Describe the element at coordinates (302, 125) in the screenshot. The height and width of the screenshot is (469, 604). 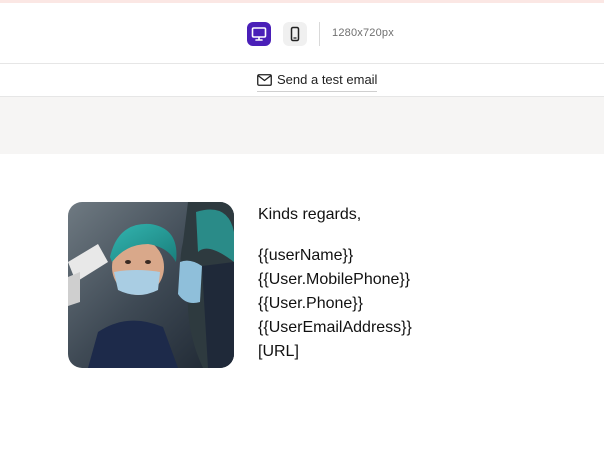
I see `email-header-band` at that location.